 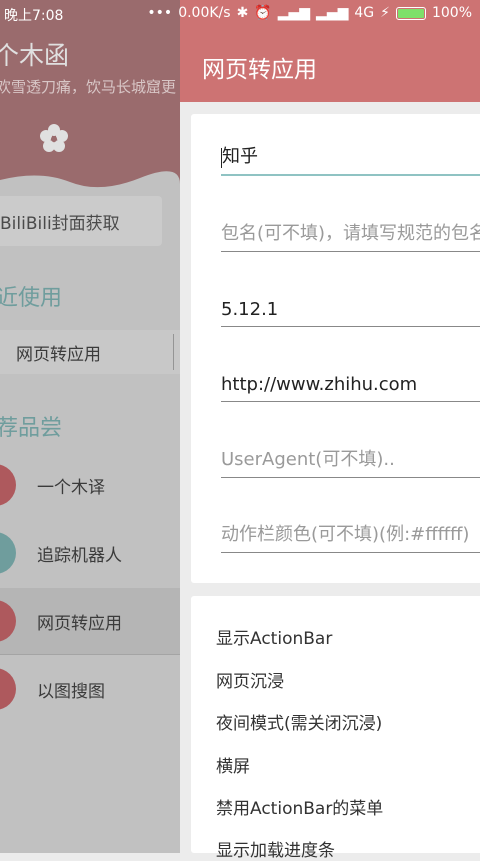 What do you see at coordinates (350, 307) in the screenshot?
I see `version-field: 5.12.1` at bounding box center [350, 307].